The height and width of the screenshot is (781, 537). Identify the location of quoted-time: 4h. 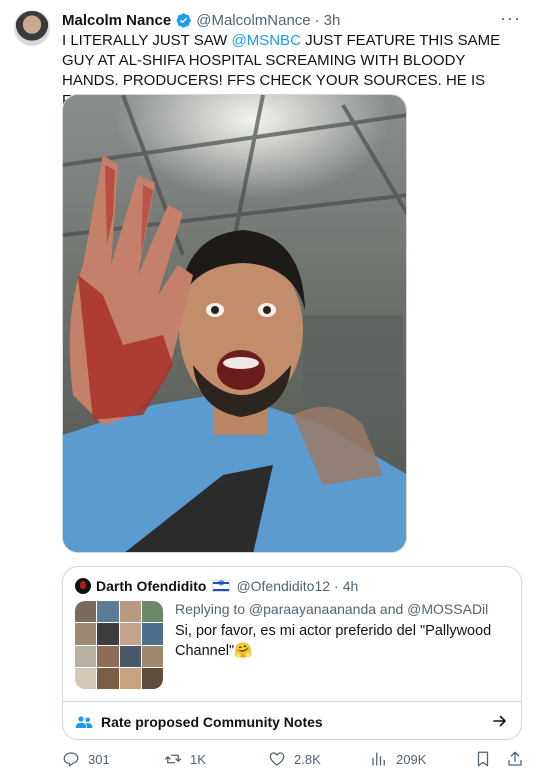
(351, 586).